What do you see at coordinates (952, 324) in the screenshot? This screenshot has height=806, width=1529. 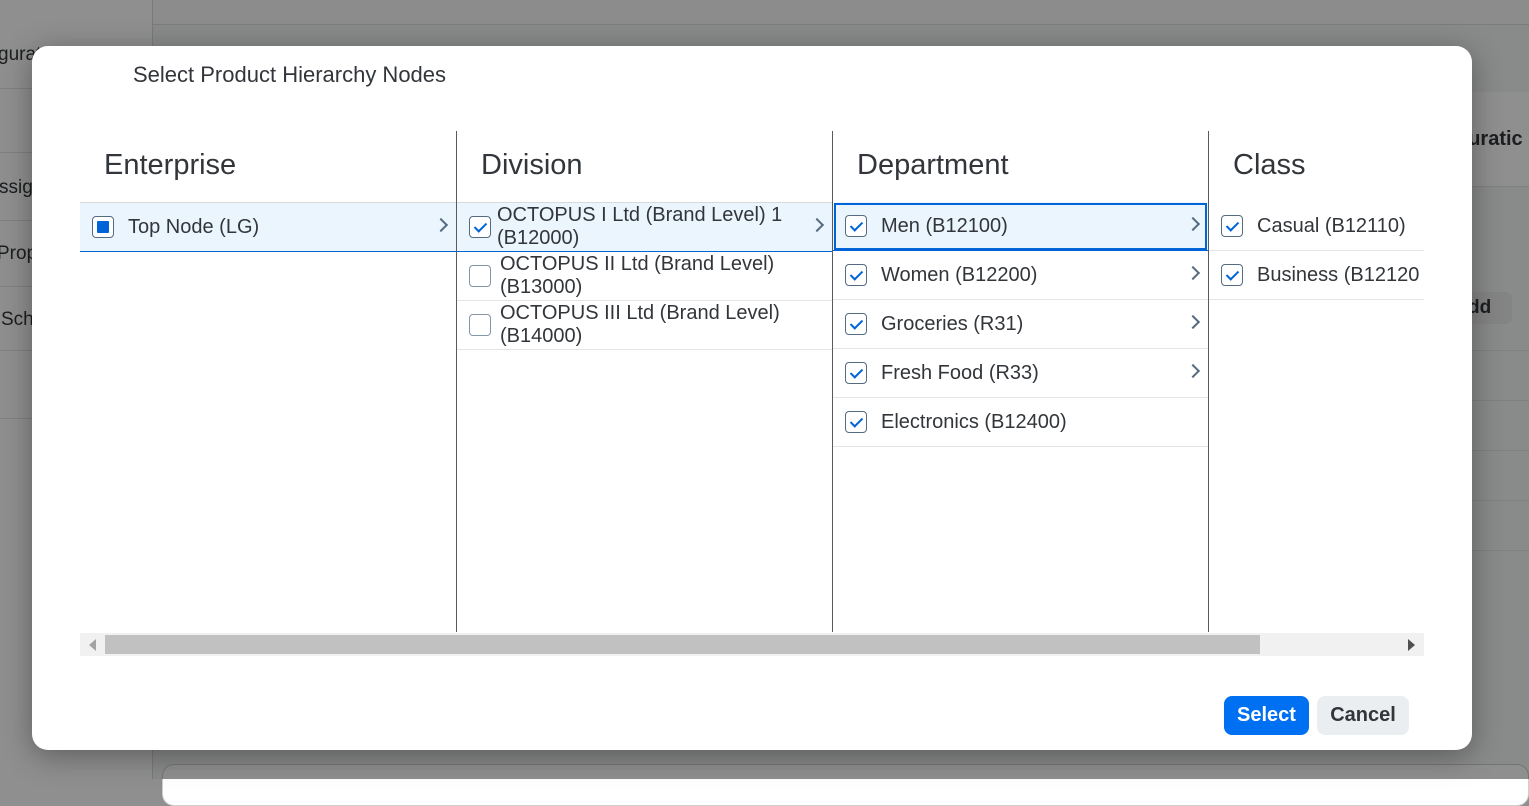 I see `item-label: Groceries (R31)` at bounding box center [952, 324].